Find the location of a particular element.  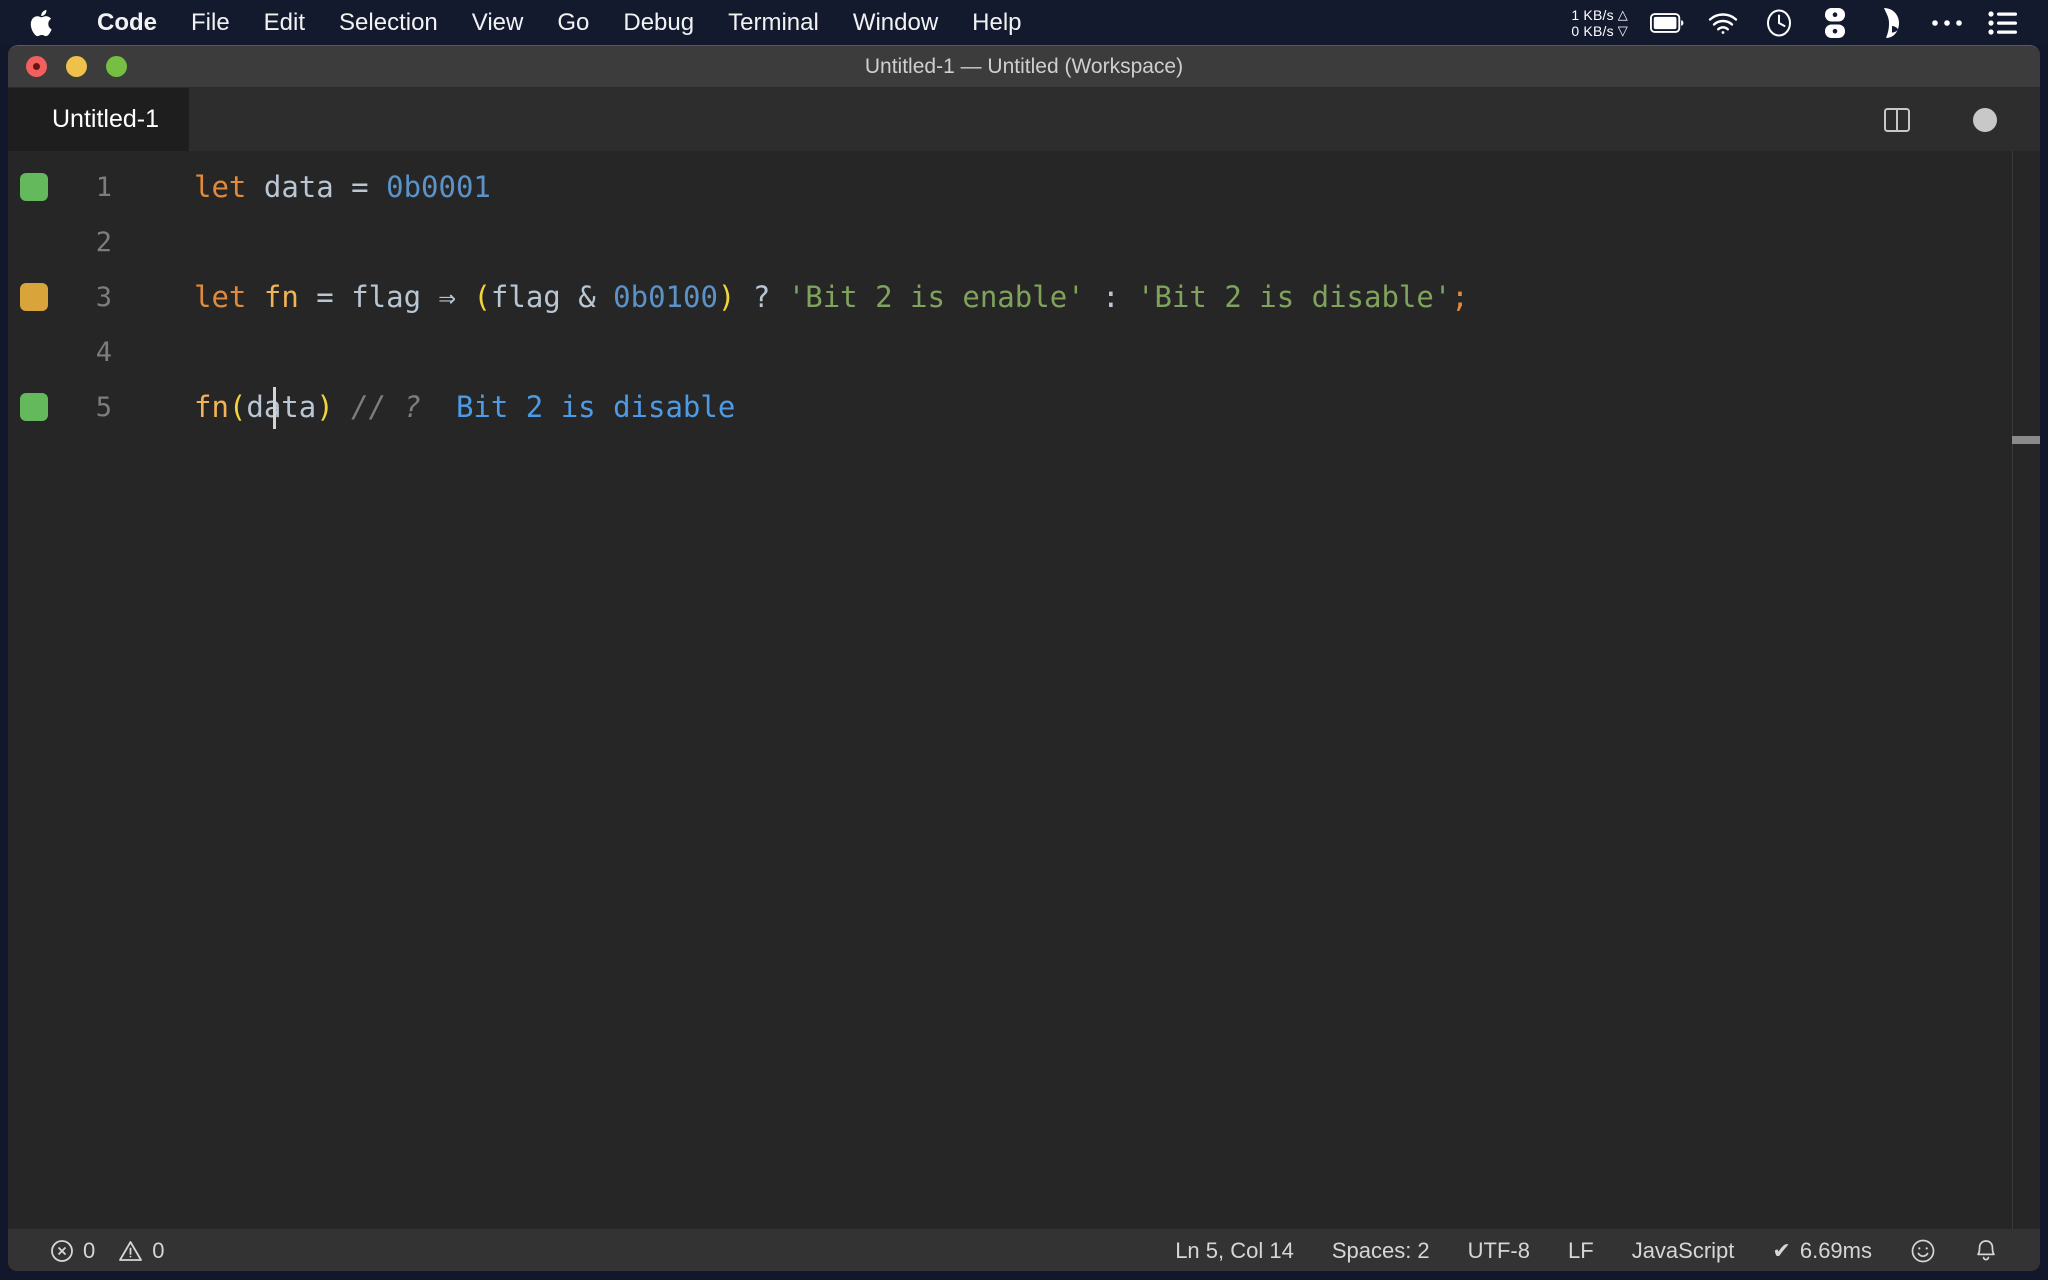

menu-item-code: Code is located at coordinates (127, 22).